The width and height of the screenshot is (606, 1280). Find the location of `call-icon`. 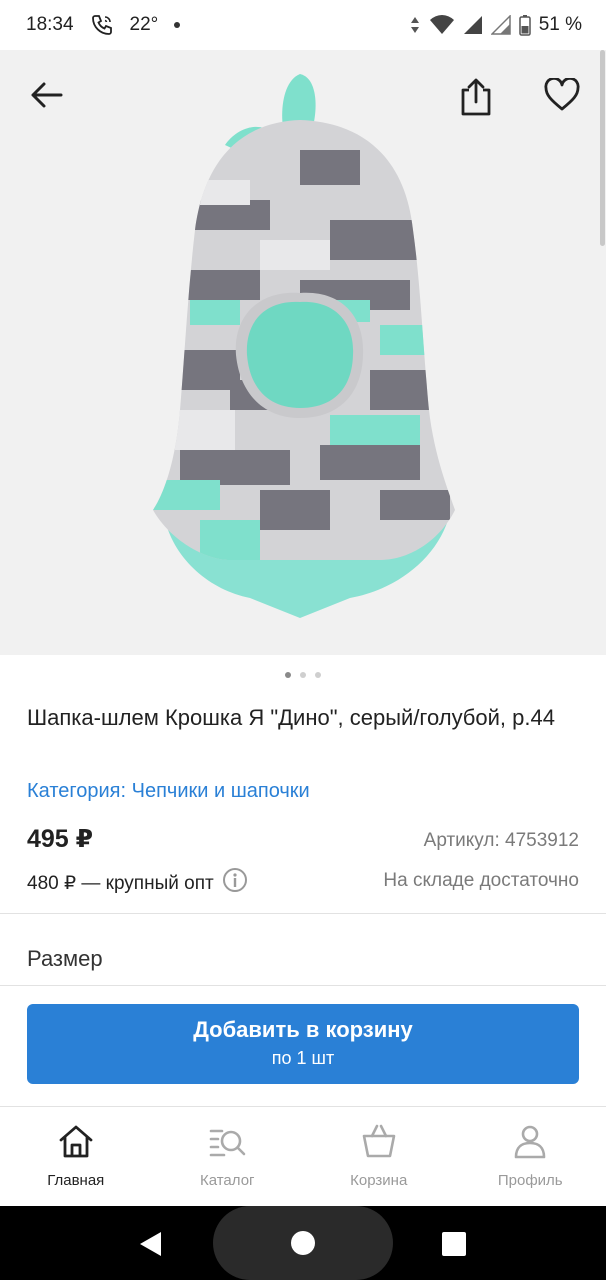

call-icon is located at coordinates (102, 25).